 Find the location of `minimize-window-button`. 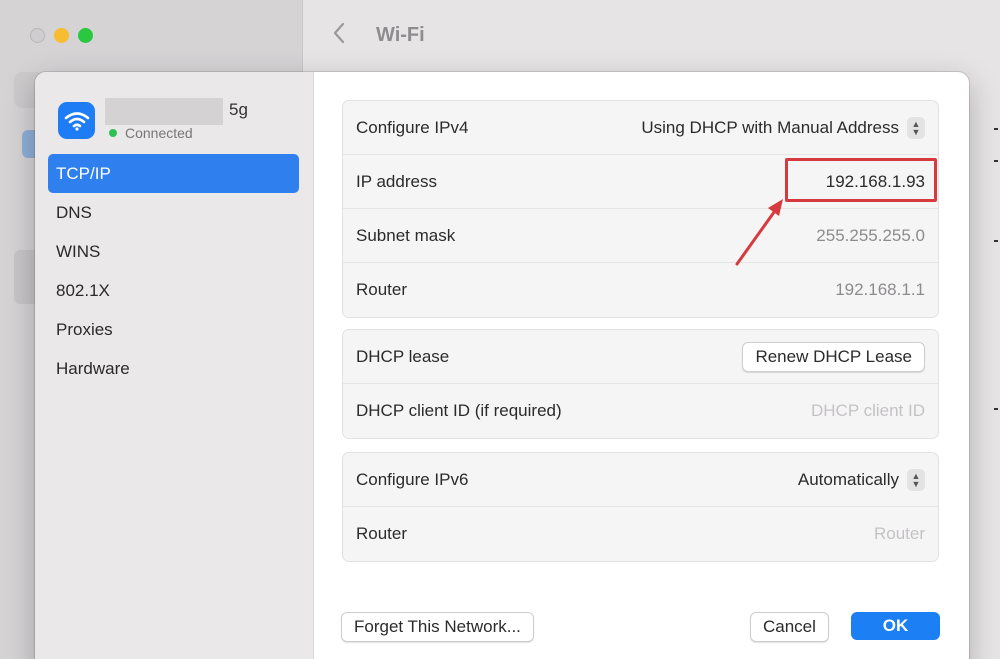

minimize-window-button is located at coordinates (61, 35).